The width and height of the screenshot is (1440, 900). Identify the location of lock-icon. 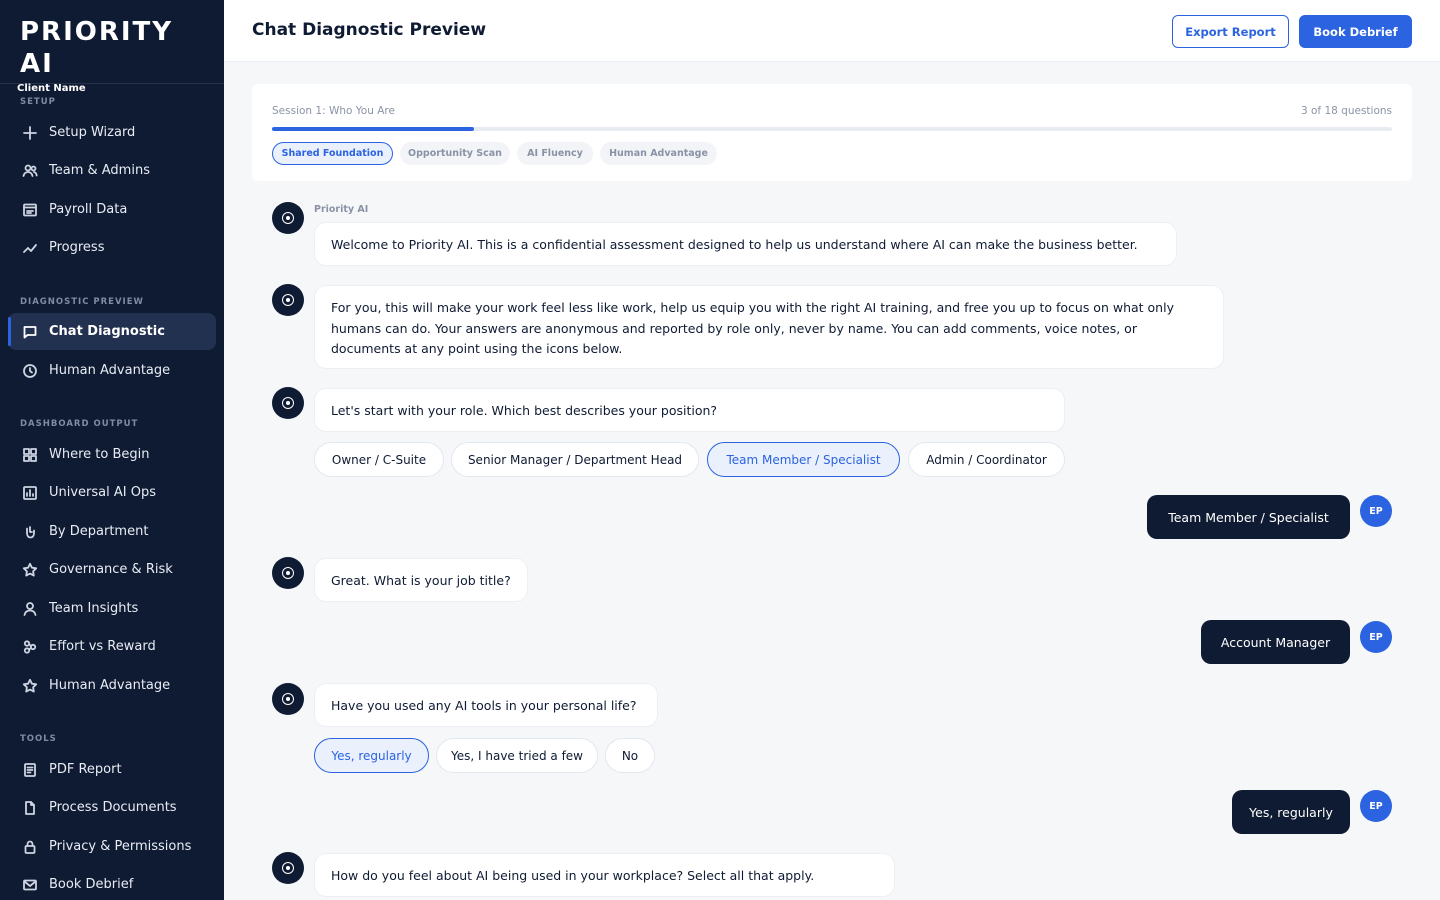
(30, 847).